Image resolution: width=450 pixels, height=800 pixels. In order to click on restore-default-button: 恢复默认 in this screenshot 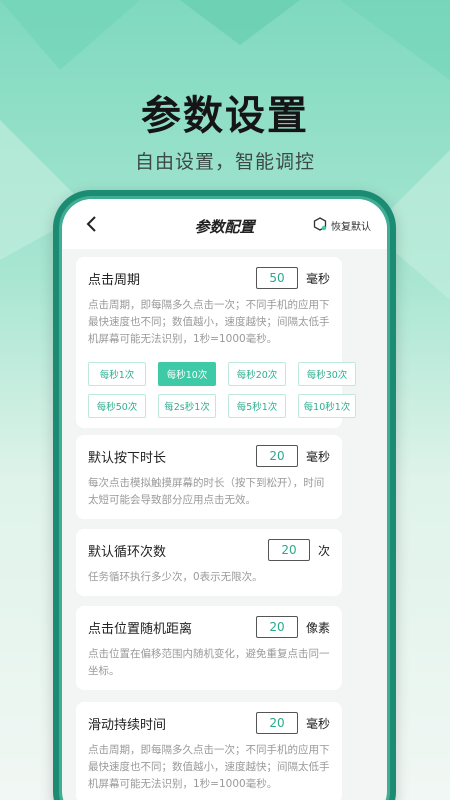, I will do `click(342, 225)`.